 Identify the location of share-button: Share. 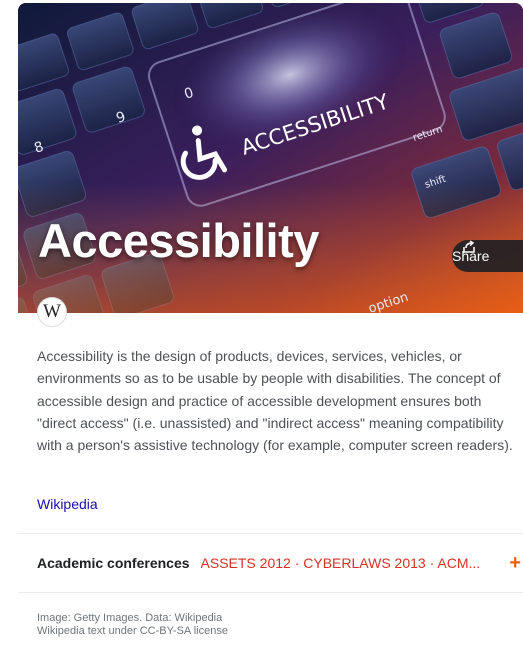
(487, 256).